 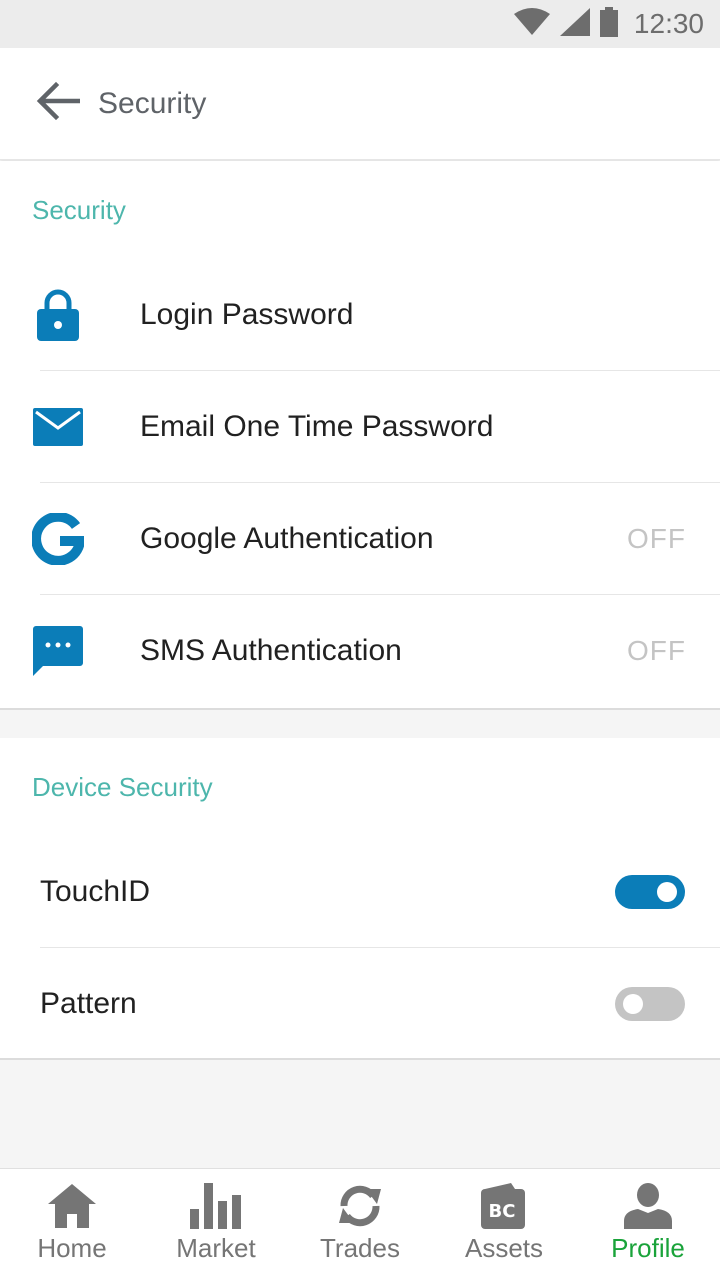 What do you see at coordinates (79, 209) in the screenshot?
I see `section-header-security: Security` at bounding box center [79, 209].